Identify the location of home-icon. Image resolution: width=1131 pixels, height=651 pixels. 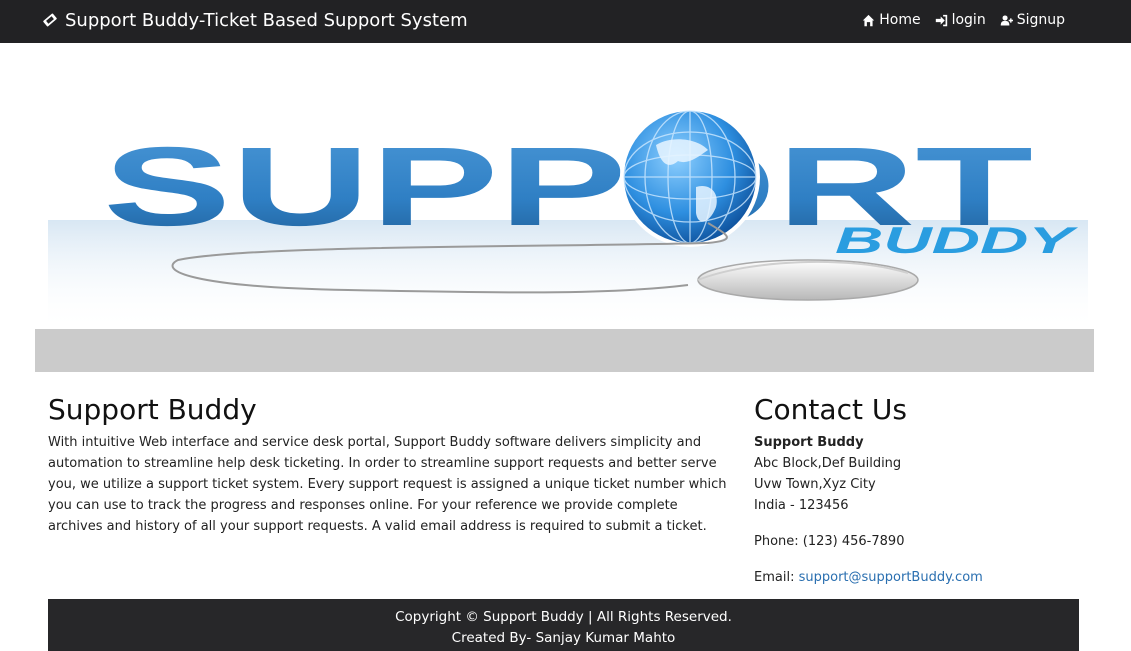
(869, 20).